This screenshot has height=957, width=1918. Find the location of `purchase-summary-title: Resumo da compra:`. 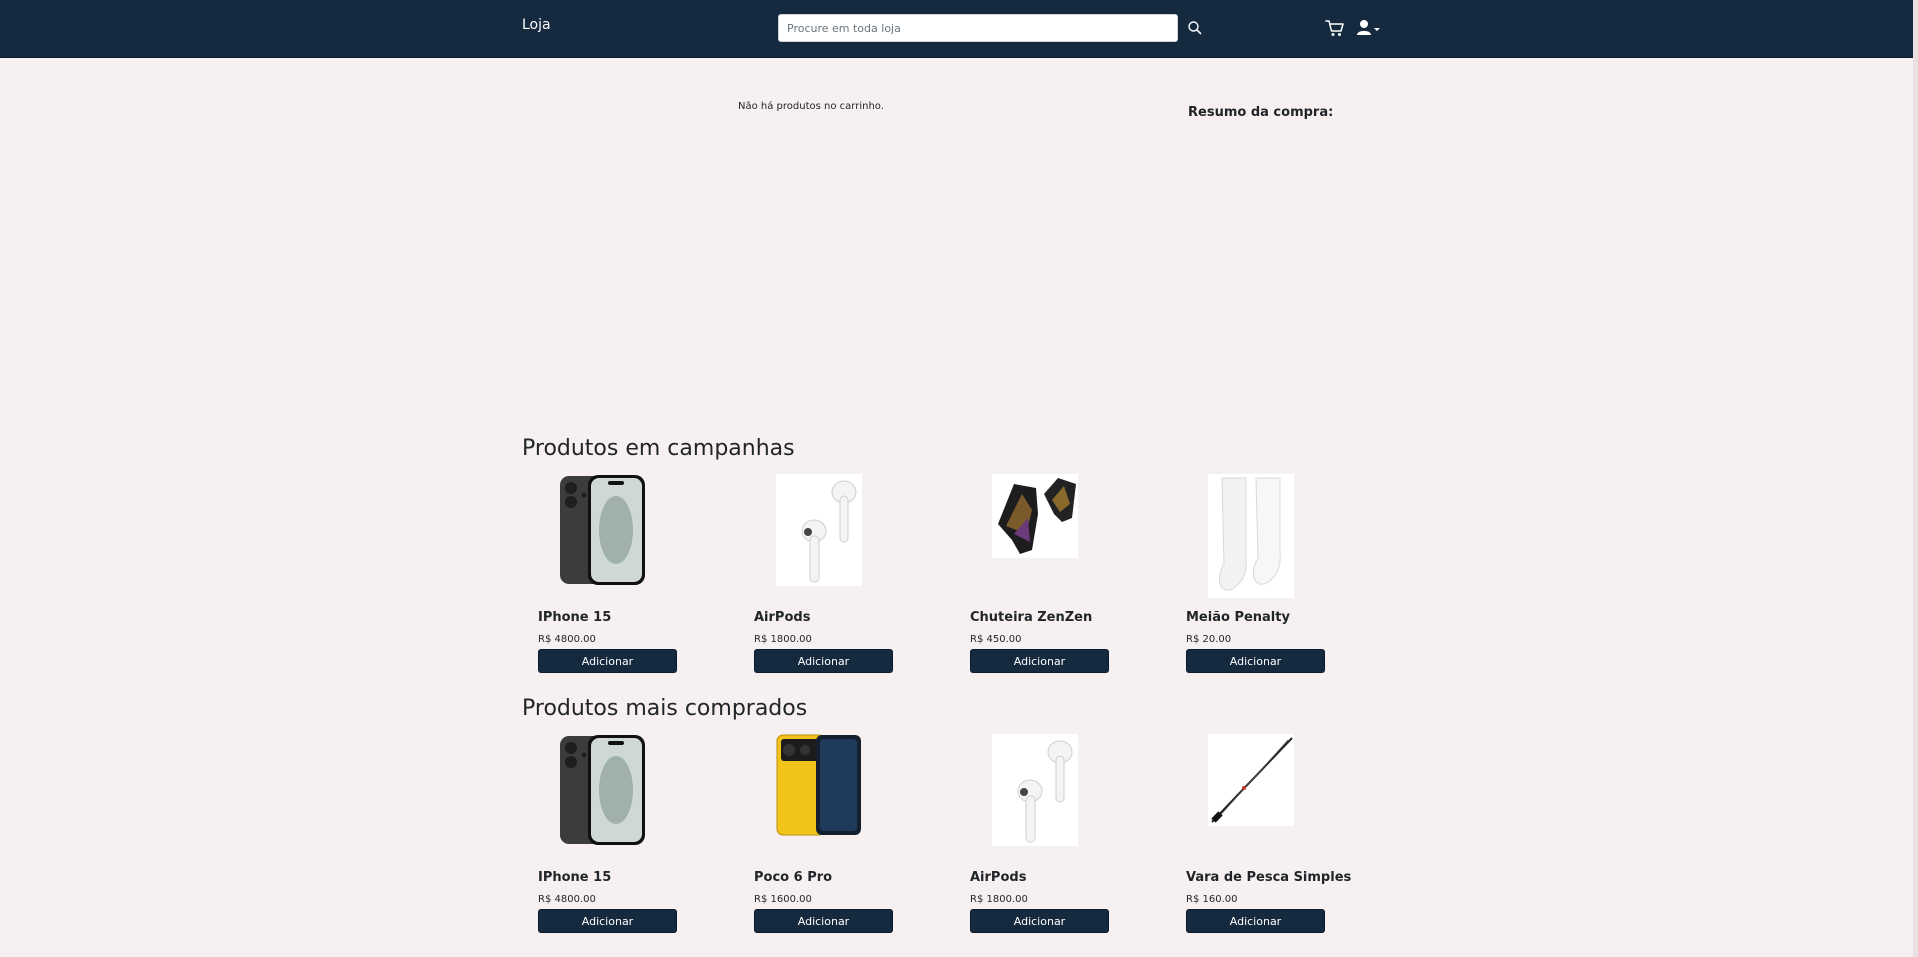

purchase-summary-title: Resumo da compra: is located at coordinates (1261, 112).